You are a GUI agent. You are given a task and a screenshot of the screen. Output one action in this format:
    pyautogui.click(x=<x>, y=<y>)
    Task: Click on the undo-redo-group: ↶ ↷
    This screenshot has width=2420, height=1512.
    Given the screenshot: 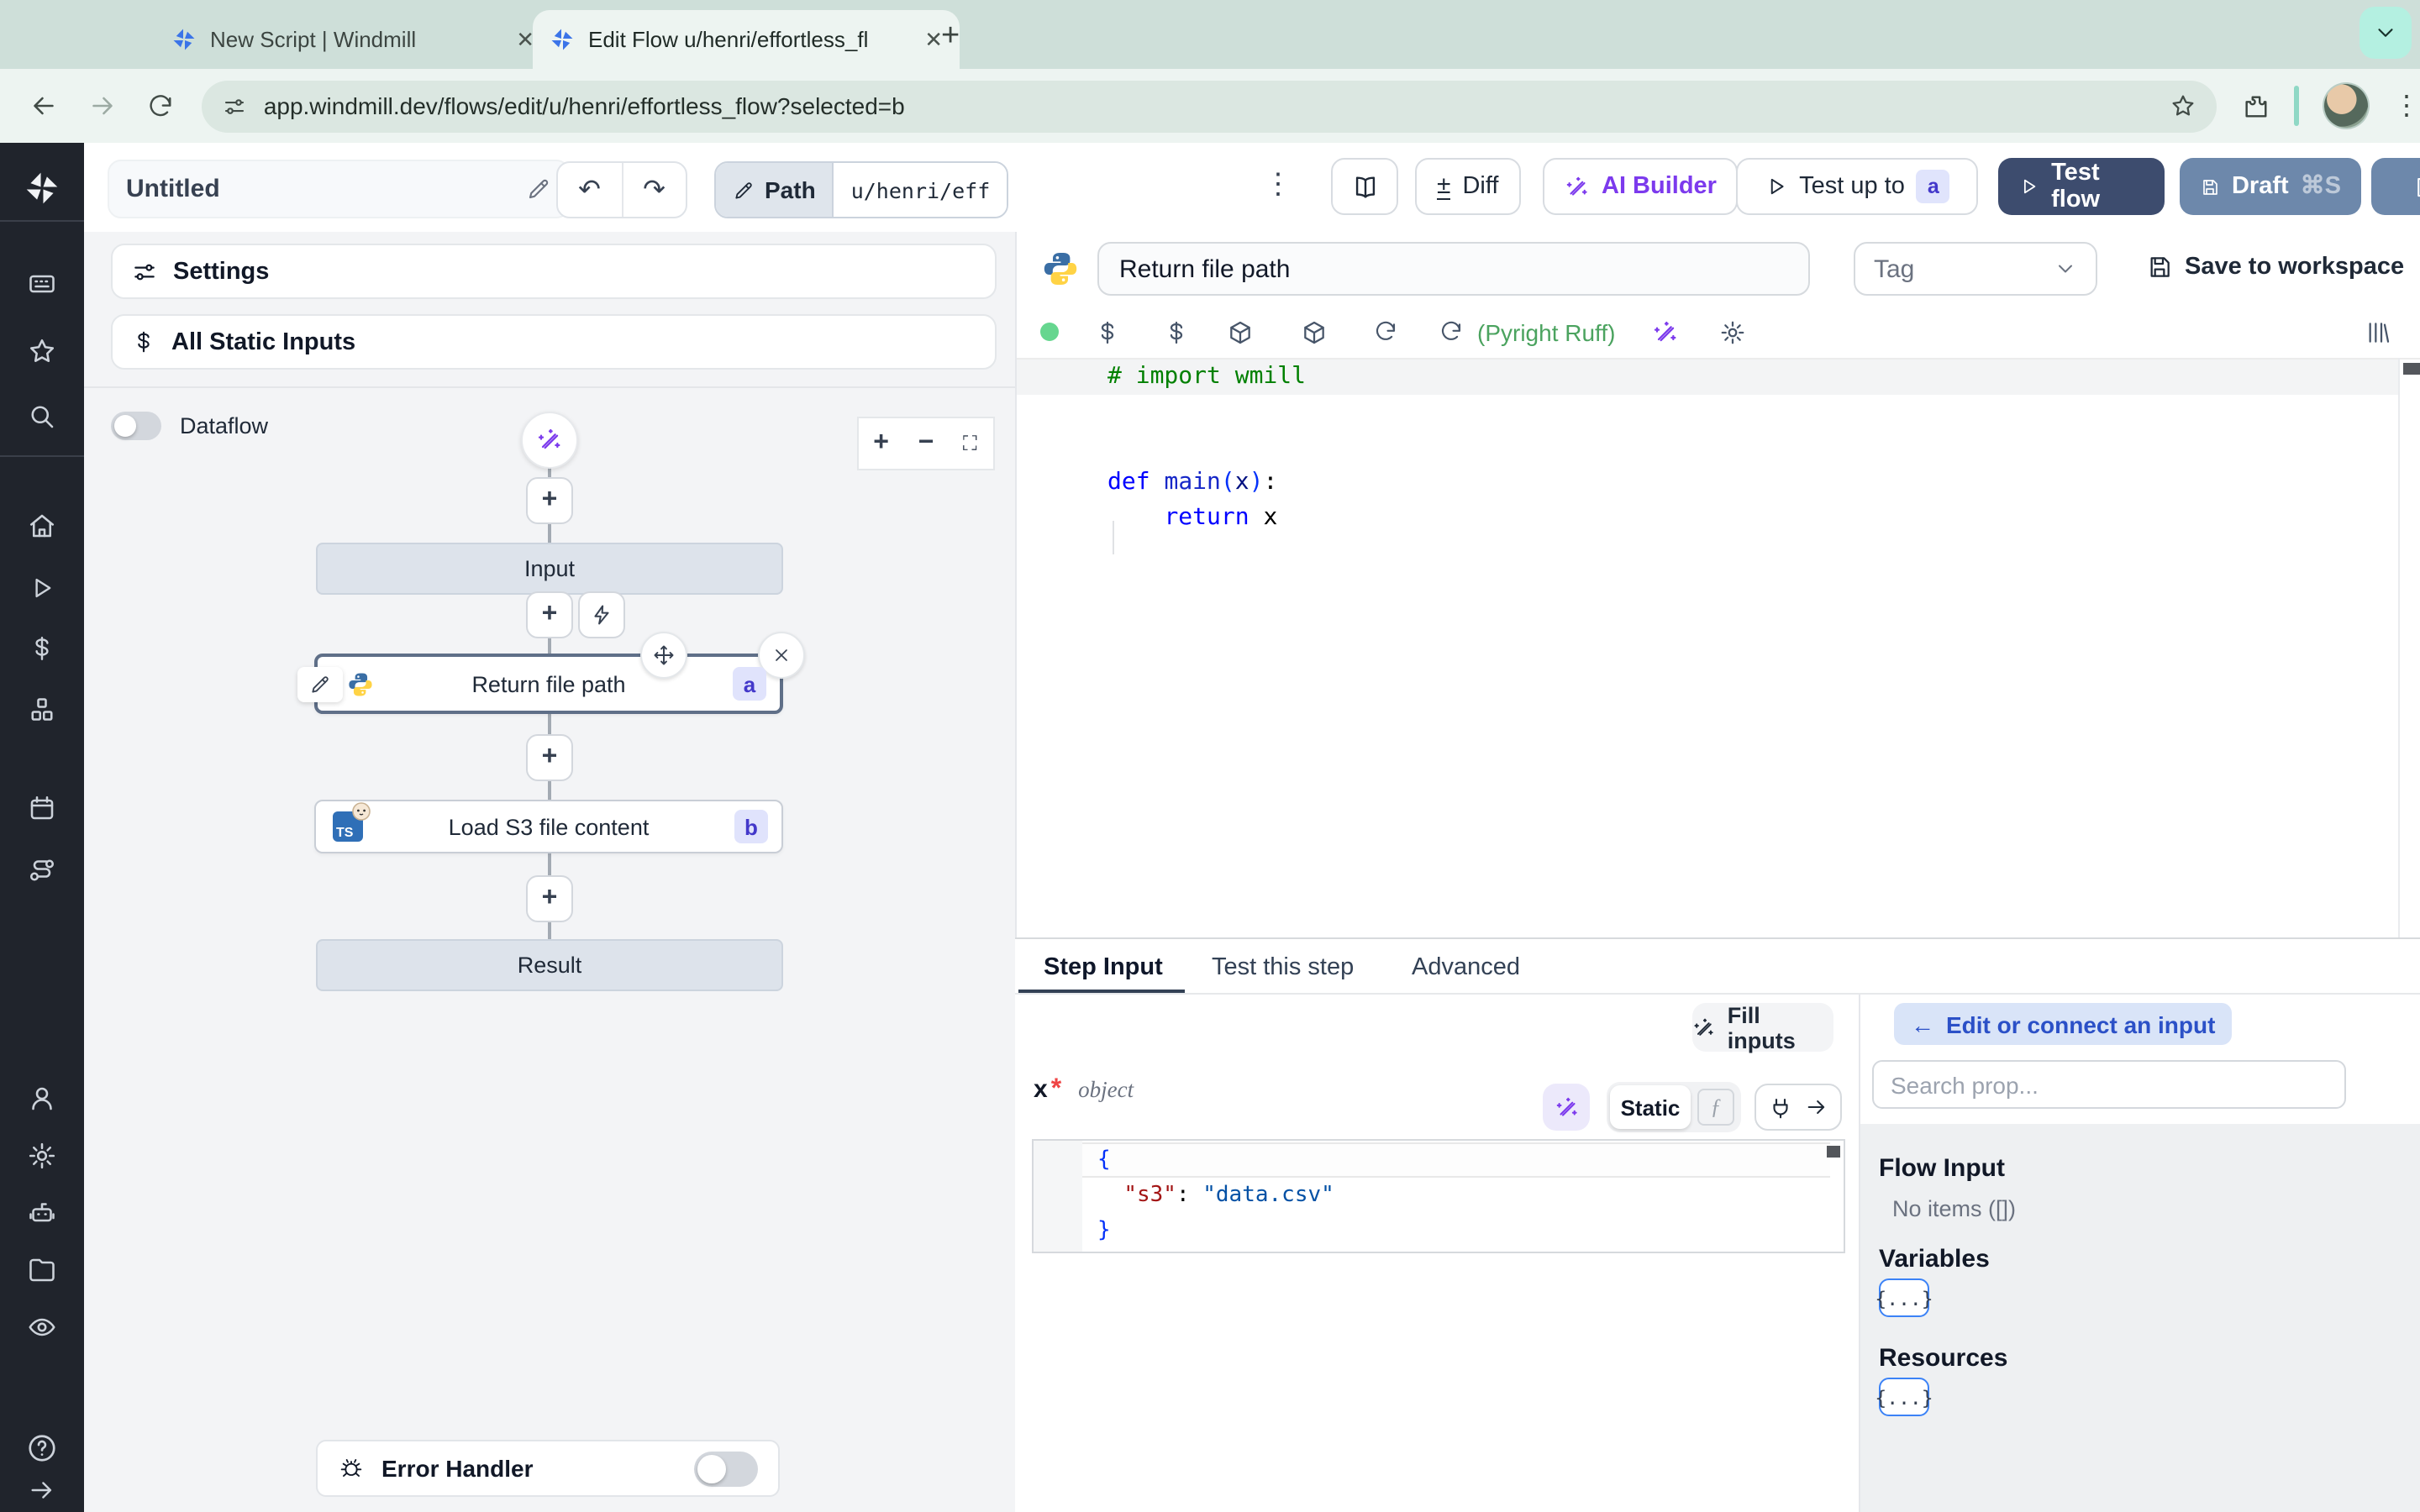 What is the action you would take?
    pyautogui.click(x=621, y=189)
    